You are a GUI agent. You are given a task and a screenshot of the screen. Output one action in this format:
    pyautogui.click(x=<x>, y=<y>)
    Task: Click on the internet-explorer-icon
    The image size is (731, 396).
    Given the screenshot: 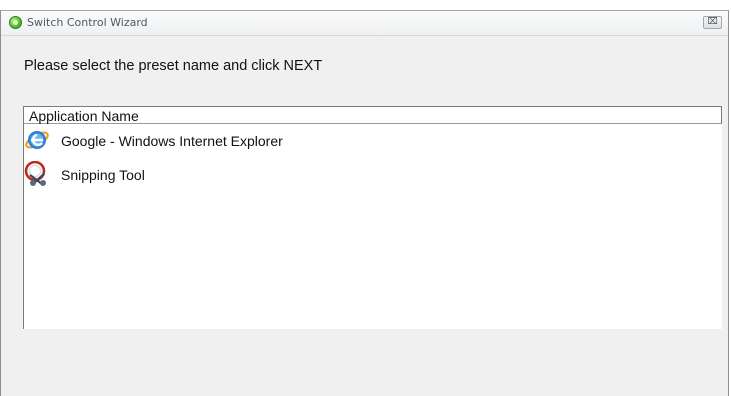 What is the action you would take?
    pyautogui.click(x=37, y=140)
    